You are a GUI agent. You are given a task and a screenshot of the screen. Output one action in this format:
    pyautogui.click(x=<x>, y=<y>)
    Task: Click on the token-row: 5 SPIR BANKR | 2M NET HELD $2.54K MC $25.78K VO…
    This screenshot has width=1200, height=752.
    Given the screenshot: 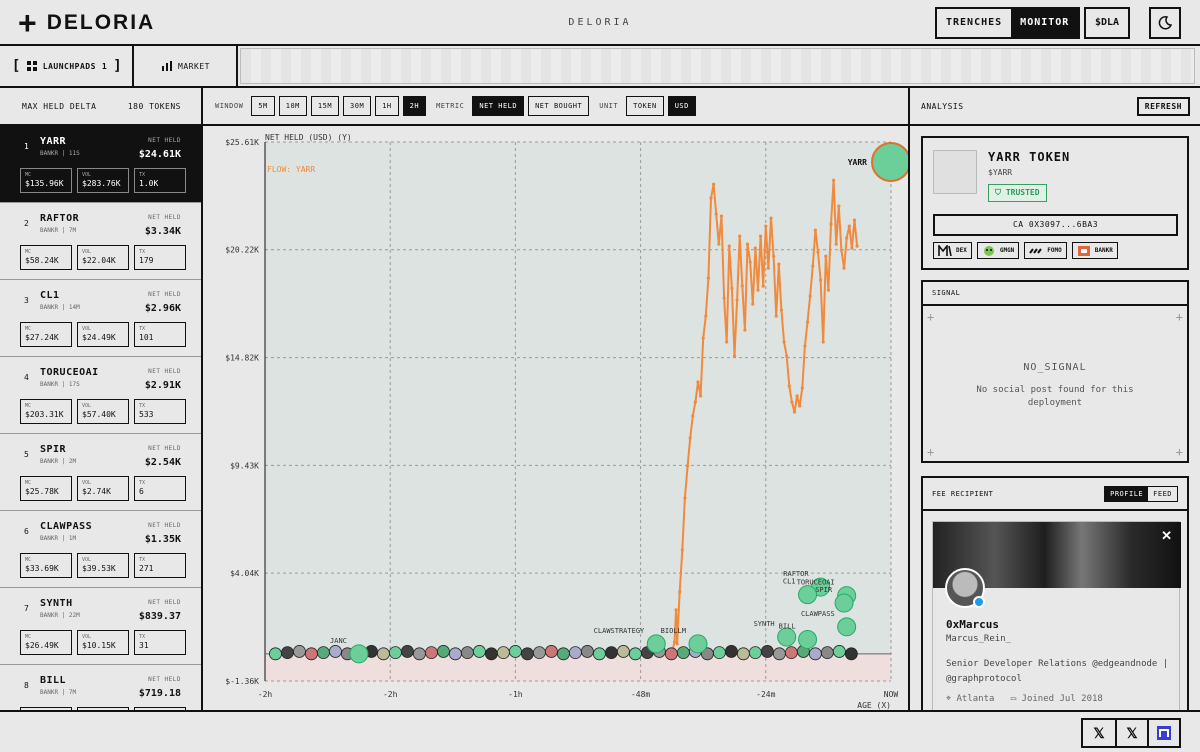 What is the action you would take?
    pyautogui.click(x=100, y=472)
    